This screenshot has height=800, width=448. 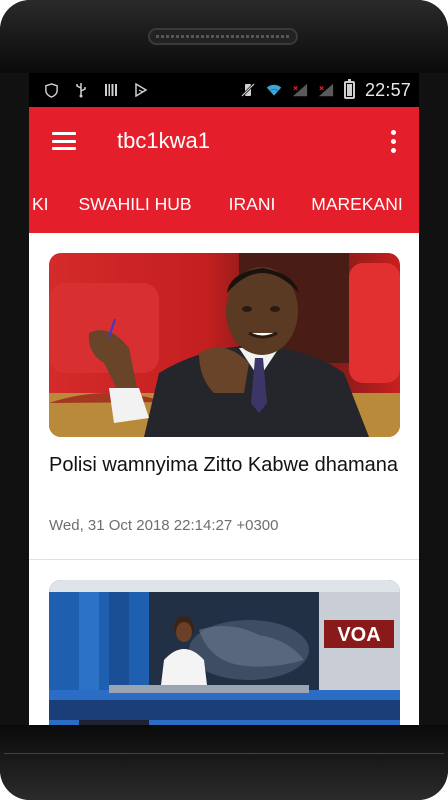 I want to click on hamburger-menu-button, so click(x=64, y=141).